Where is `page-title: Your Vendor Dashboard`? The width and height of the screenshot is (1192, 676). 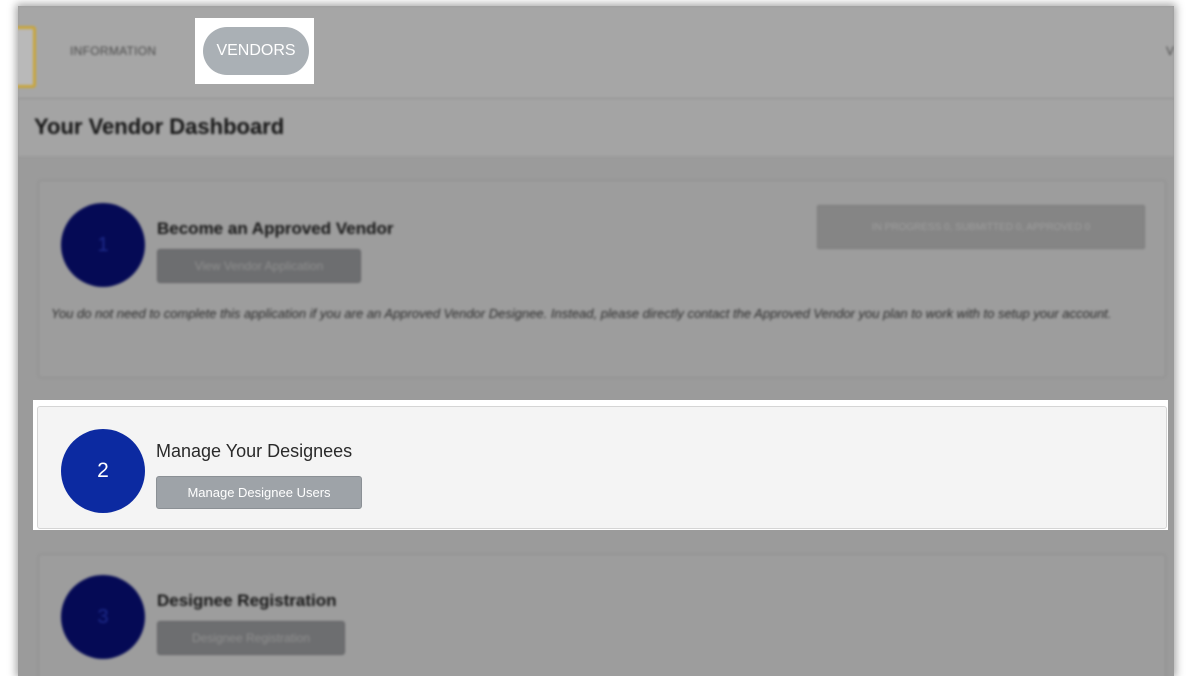
page-title: Your Vendor Dashboard is located at coordinates (159, 126).